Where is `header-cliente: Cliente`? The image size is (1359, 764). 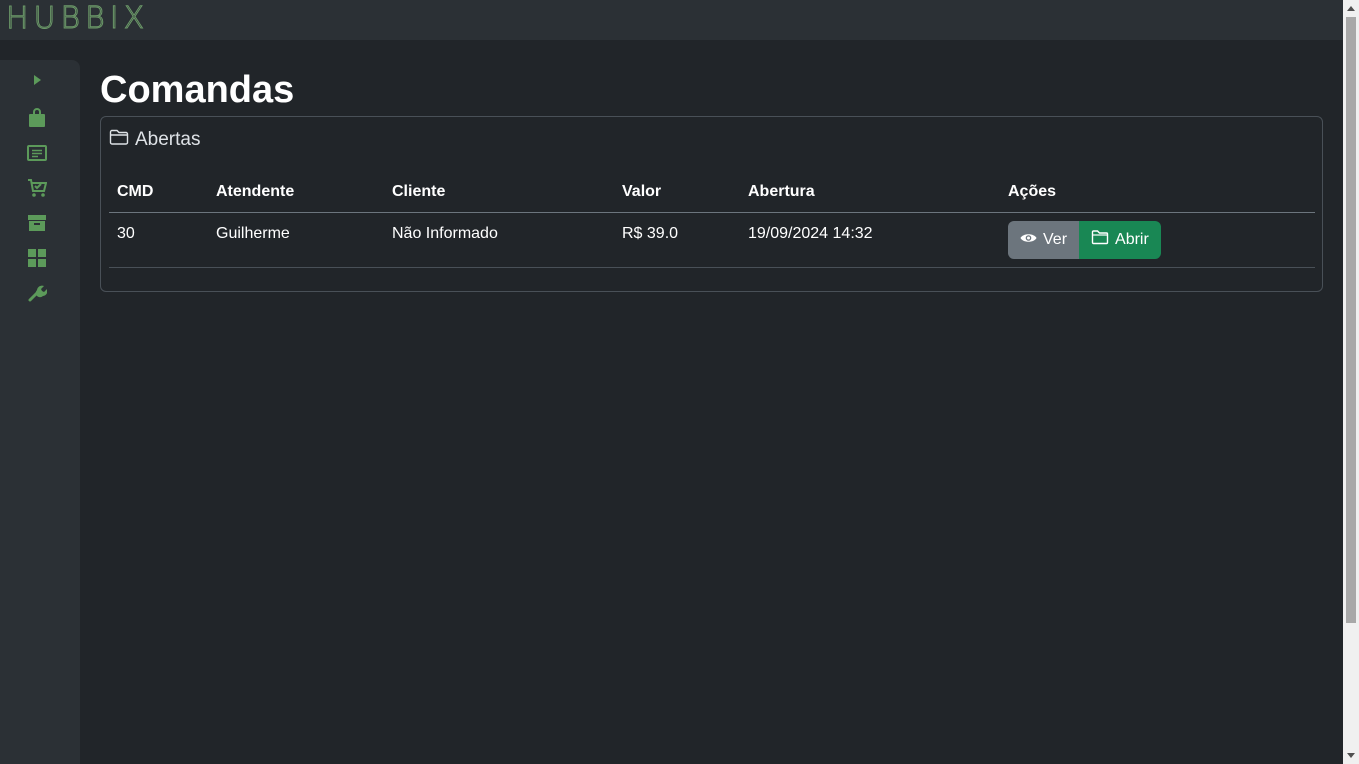 header-cliente: Cliente is located at coordinates (499, 192).